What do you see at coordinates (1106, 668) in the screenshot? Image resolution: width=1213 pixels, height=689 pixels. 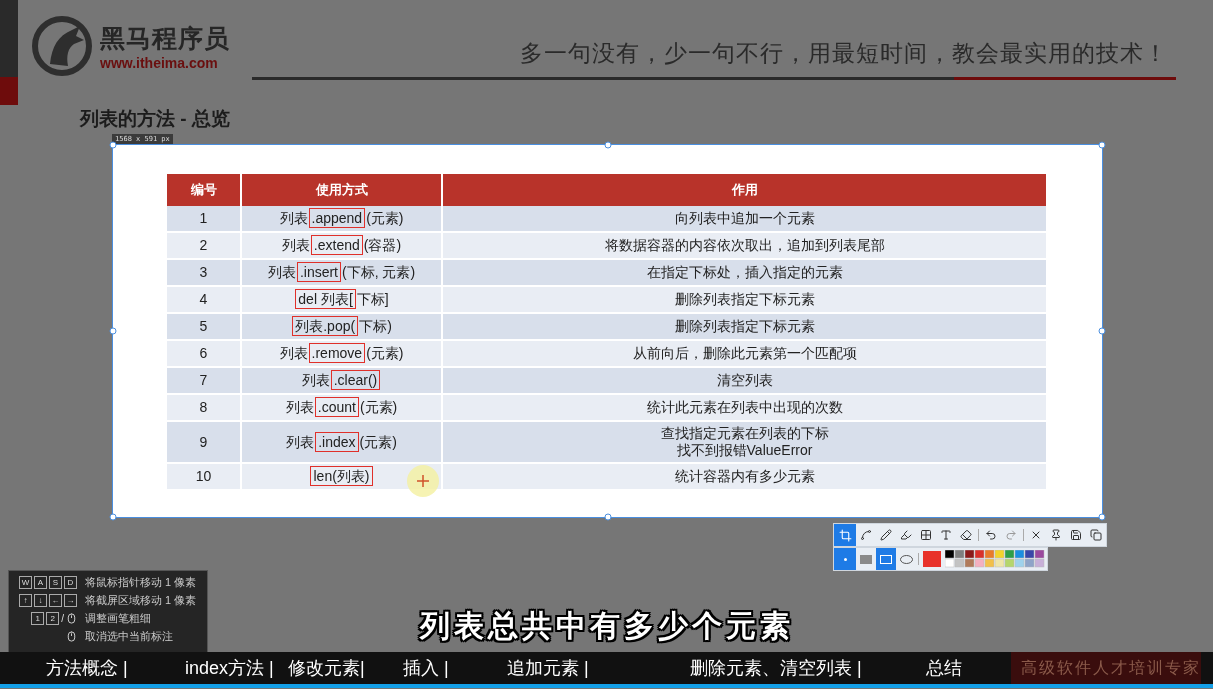 I see `footer-tagline: 高级软件人才培训专家` at bounding box center [1106, 668].